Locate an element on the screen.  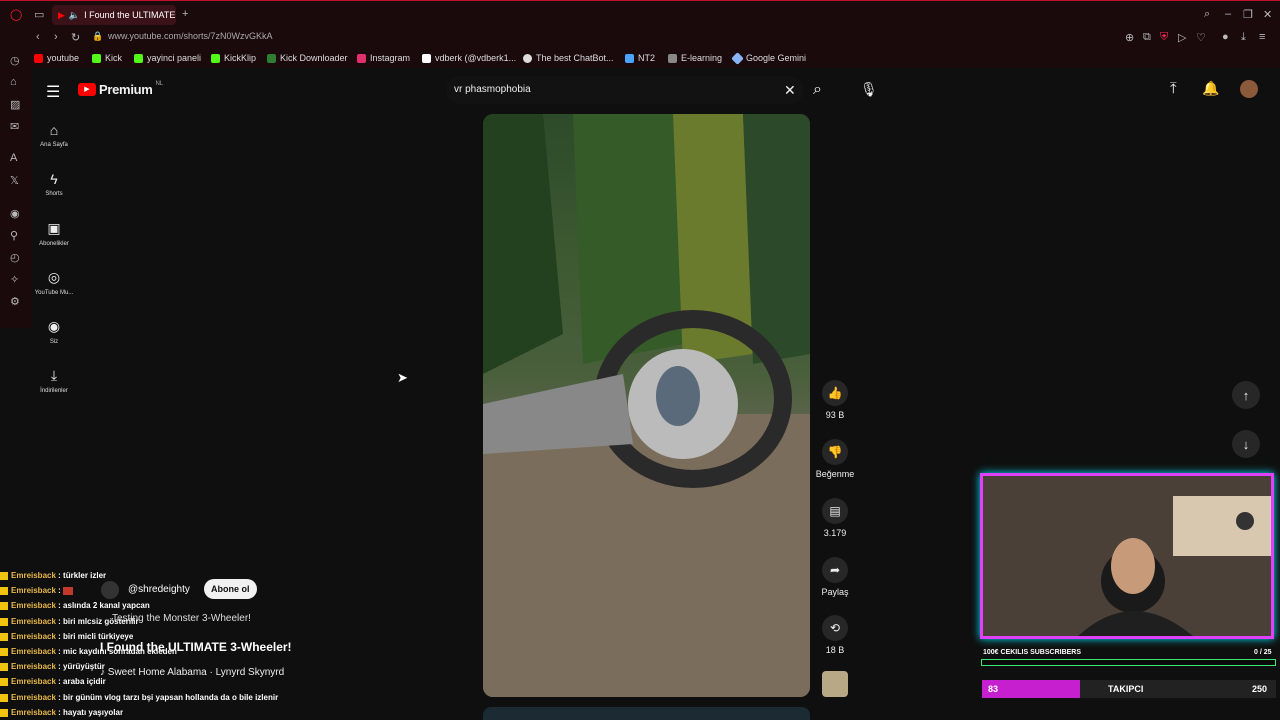
dislike-button: 👎 Beğenme is located at coordinates (835, 459).